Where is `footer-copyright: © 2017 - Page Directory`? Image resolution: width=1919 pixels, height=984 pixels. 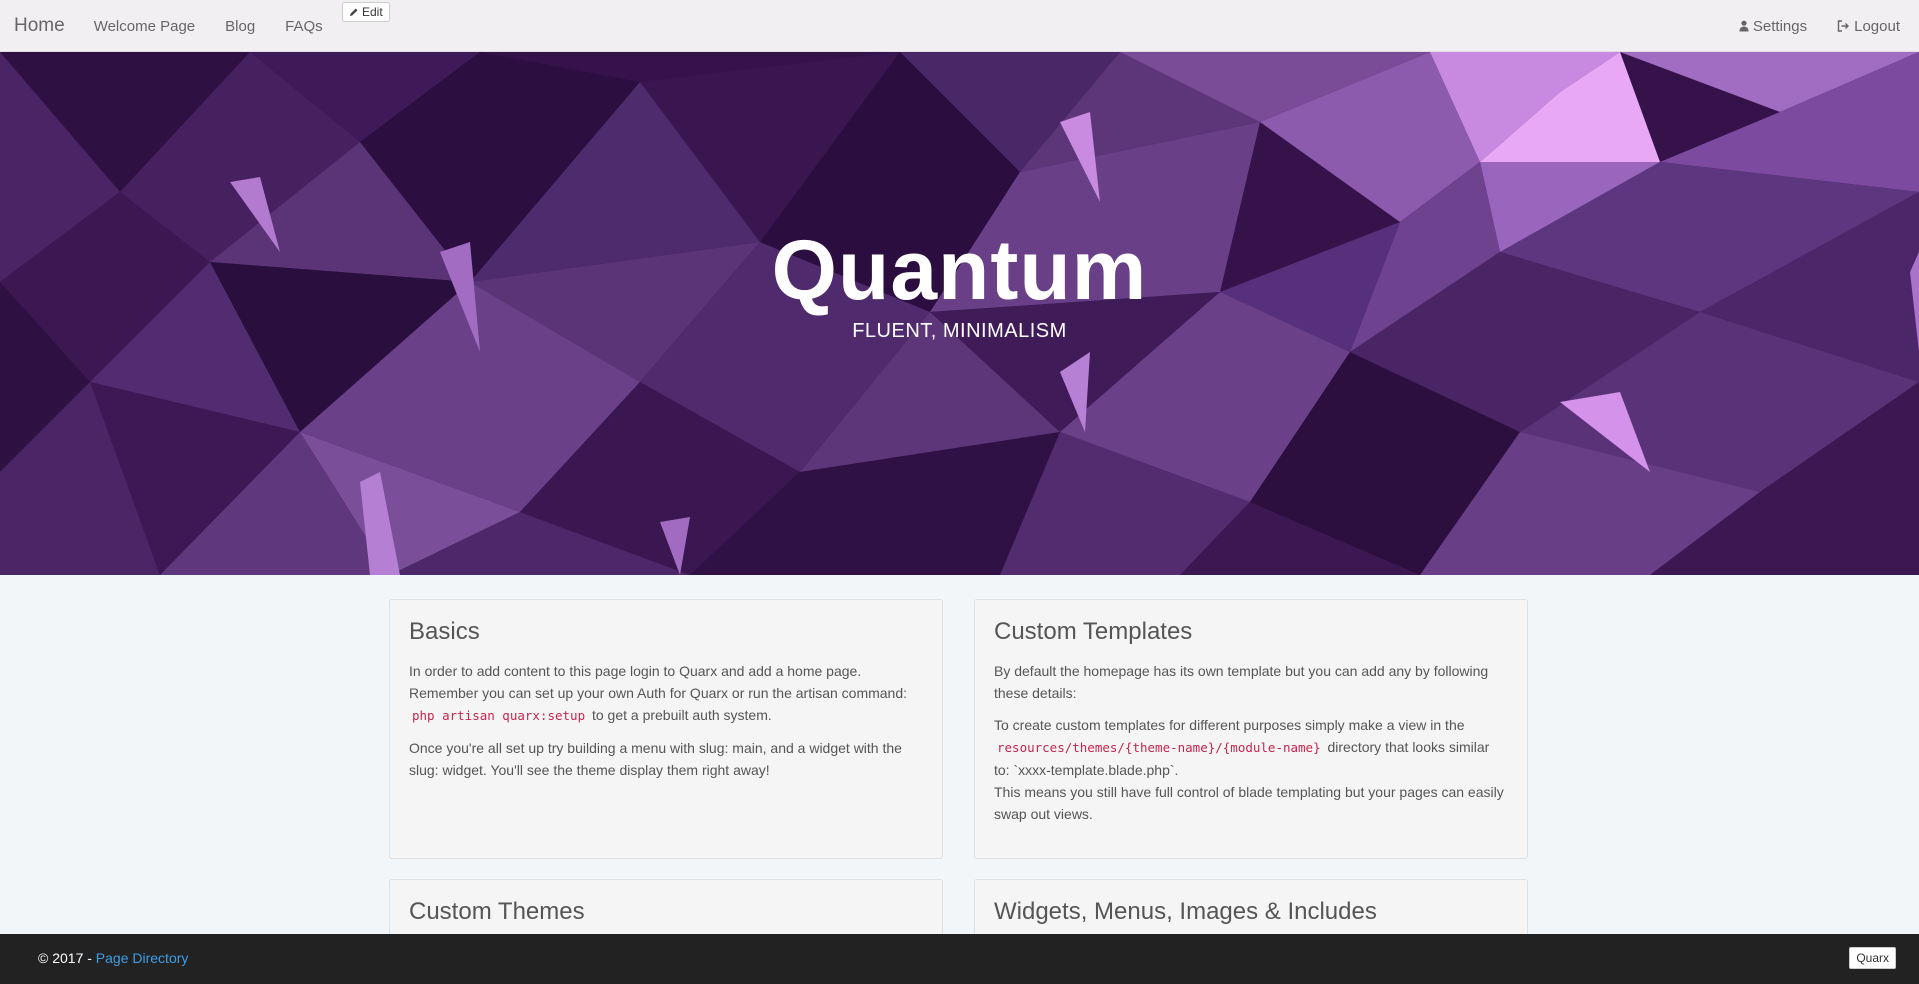
footer-copyright: © 2017 - Page Directory is located at coordinates (113, 958).